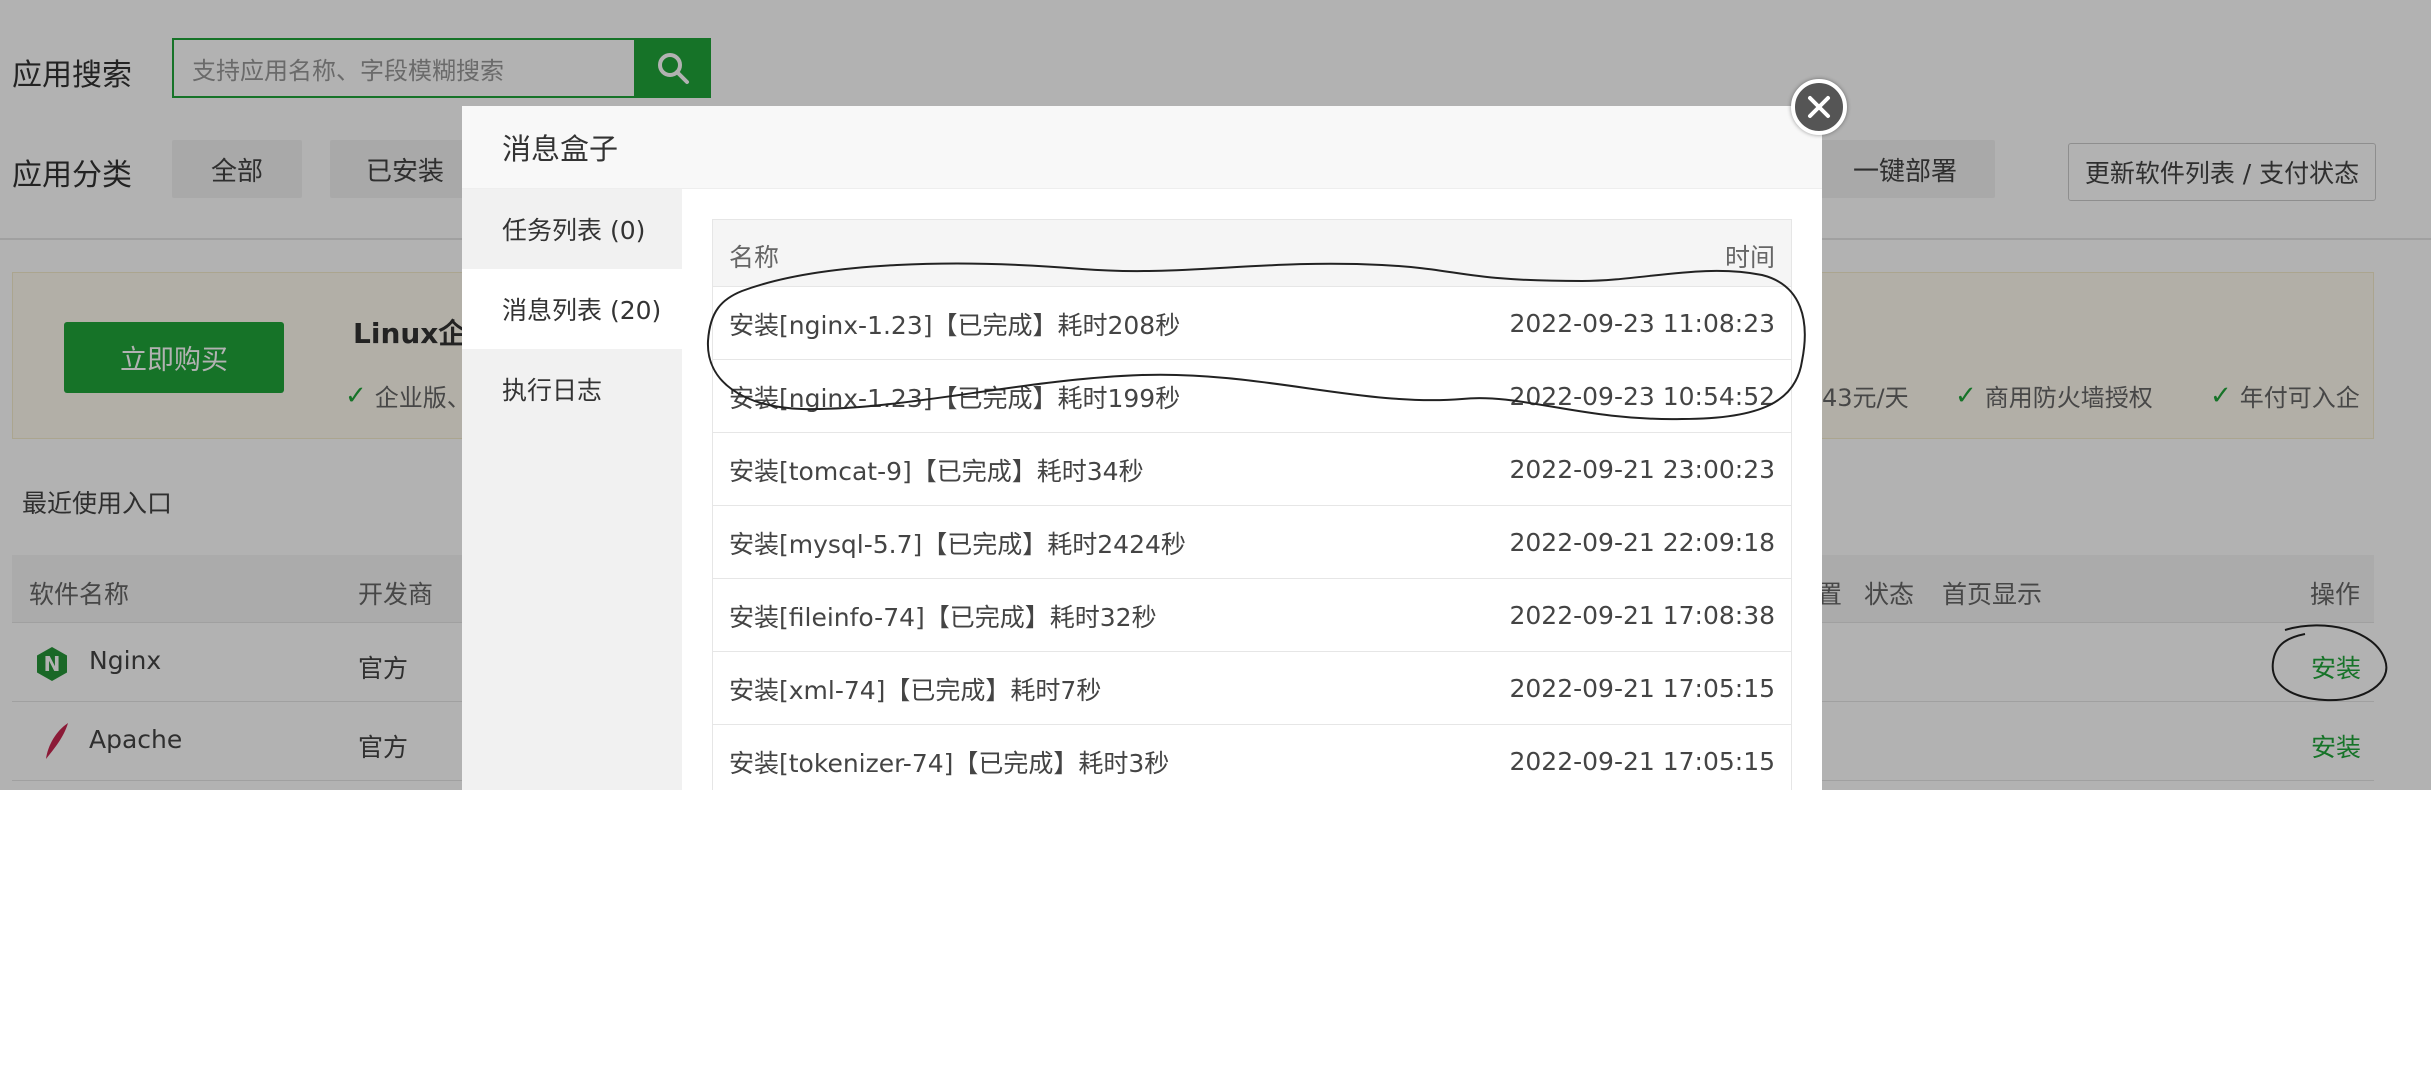 This screenshot has width=2431, height=1080. I want to click on close-icon, so click(1819, 107).